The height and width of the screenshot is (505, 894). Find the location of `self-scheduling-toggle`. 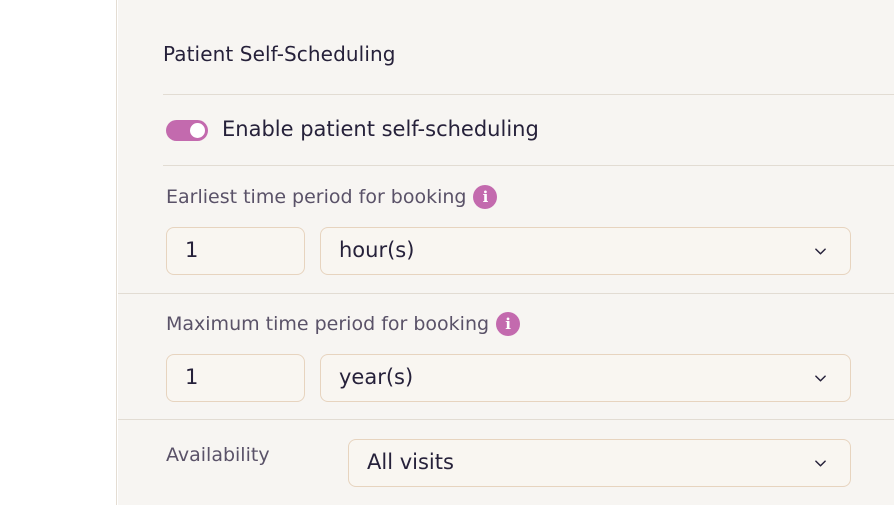

self-scheduling-toggle is located at coordinates (187, 130).